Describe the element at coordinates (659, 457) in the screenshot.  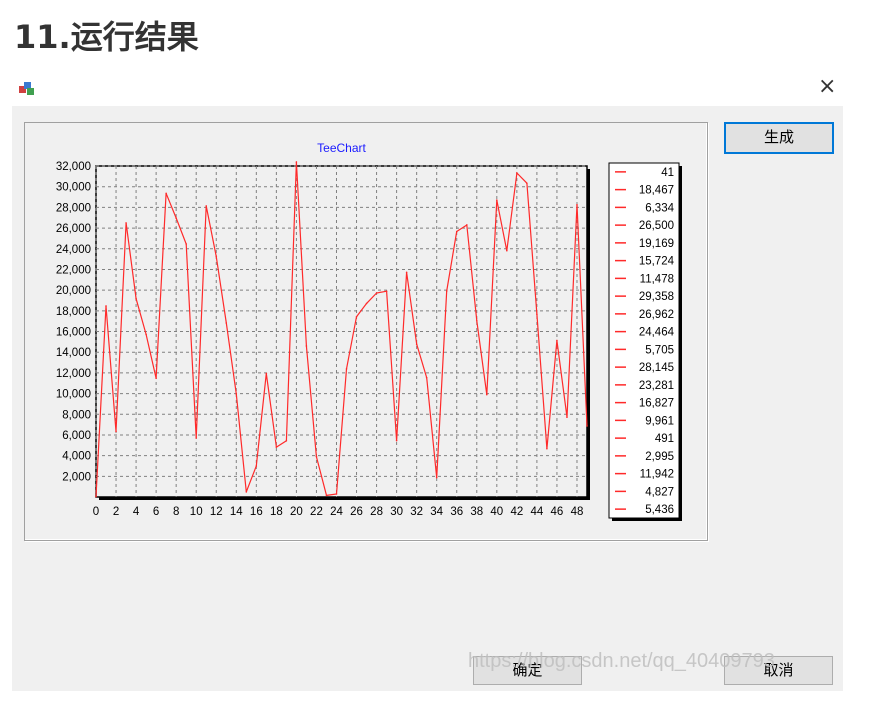
I see `legend-item: 2,995` at that location.